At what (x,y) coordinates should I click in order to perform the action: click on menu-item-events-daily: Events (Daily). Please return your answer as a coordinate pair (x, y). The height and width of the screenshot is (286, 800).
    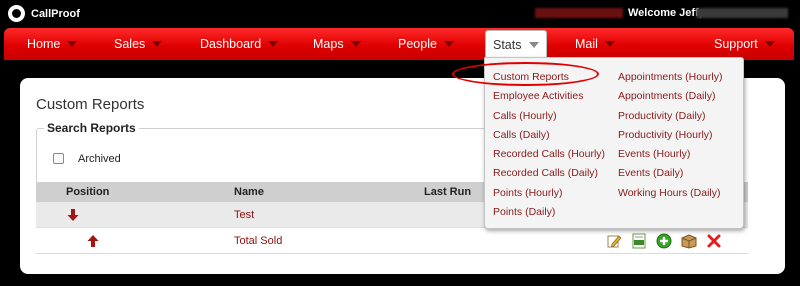
    Looking at the image, I should click on (670, 173).